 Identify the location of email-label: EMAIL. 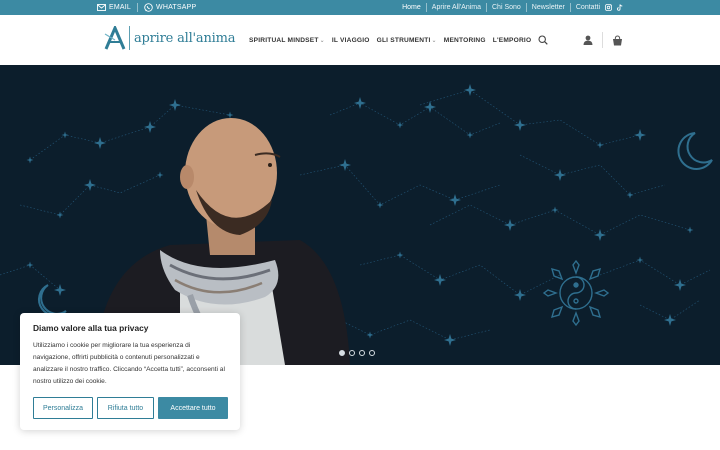
(120, 7).